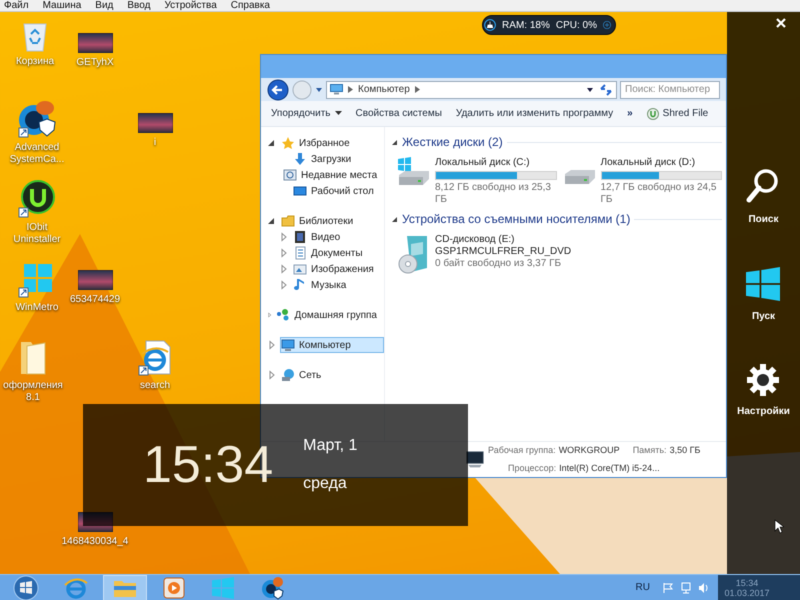 The width and height of the screenshot is (800, 600). I want to click on nav-item: Библиотеки, so click(320, 221).